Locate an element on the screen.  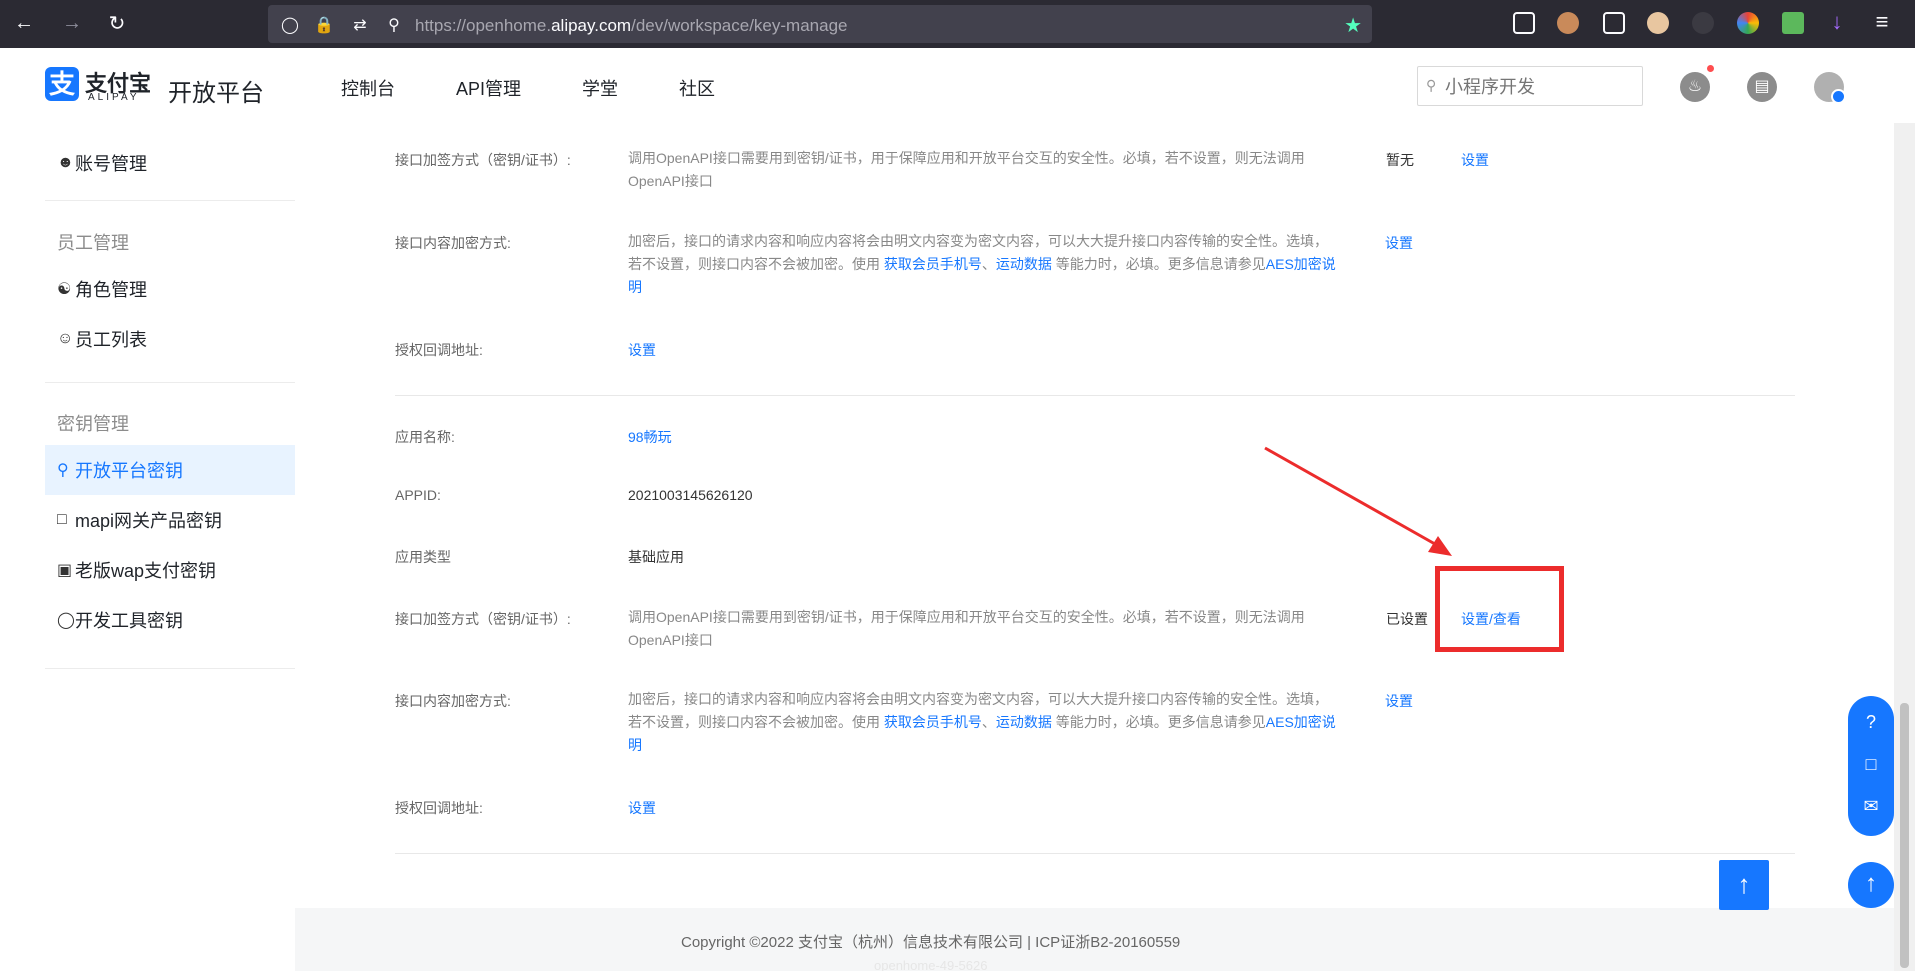
menu-icon: ≡ is located at coordinates (1882, 22).